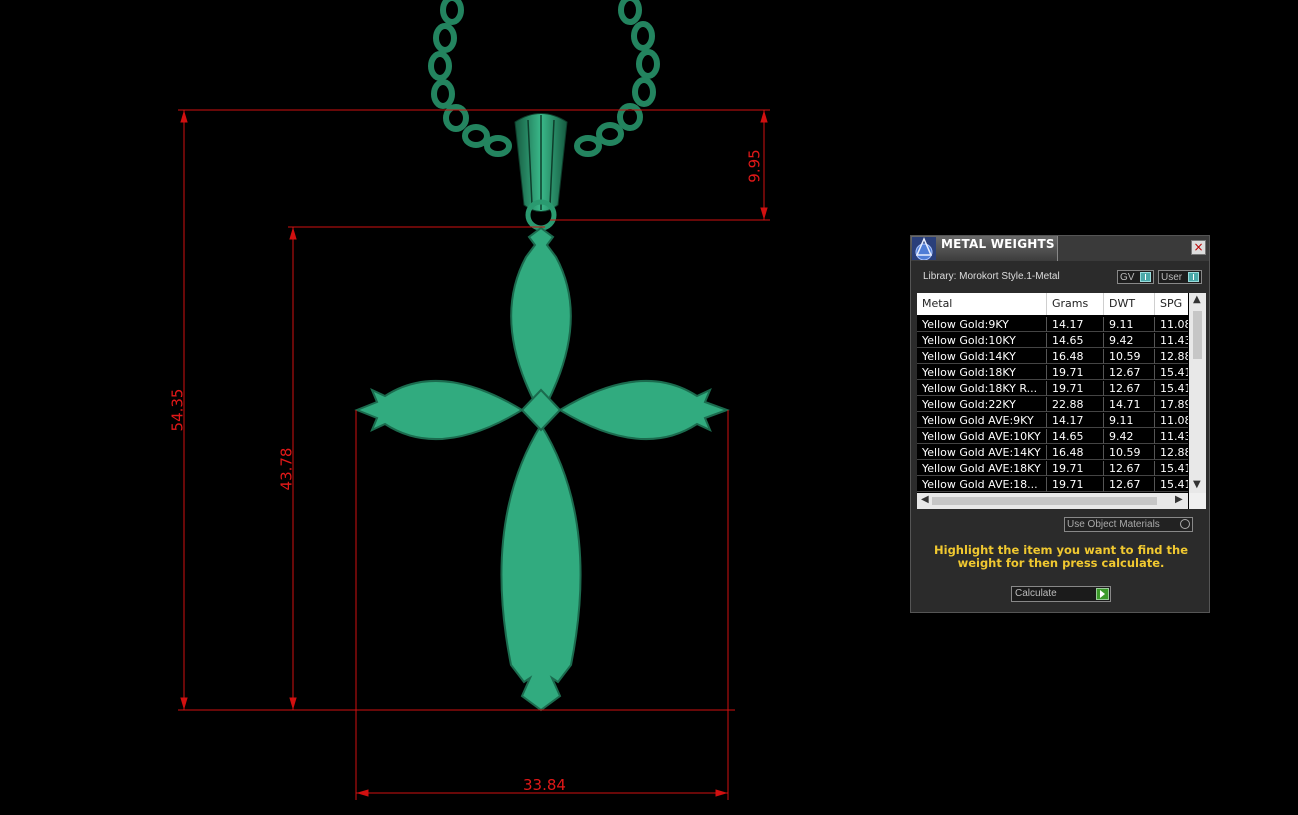 This screenshot has height=815, width=1298. What do you see at coordinates (1179, 499) in the screenshot?
I see `scroll-right-icon: ▶` at bounding box center [1179, 499].